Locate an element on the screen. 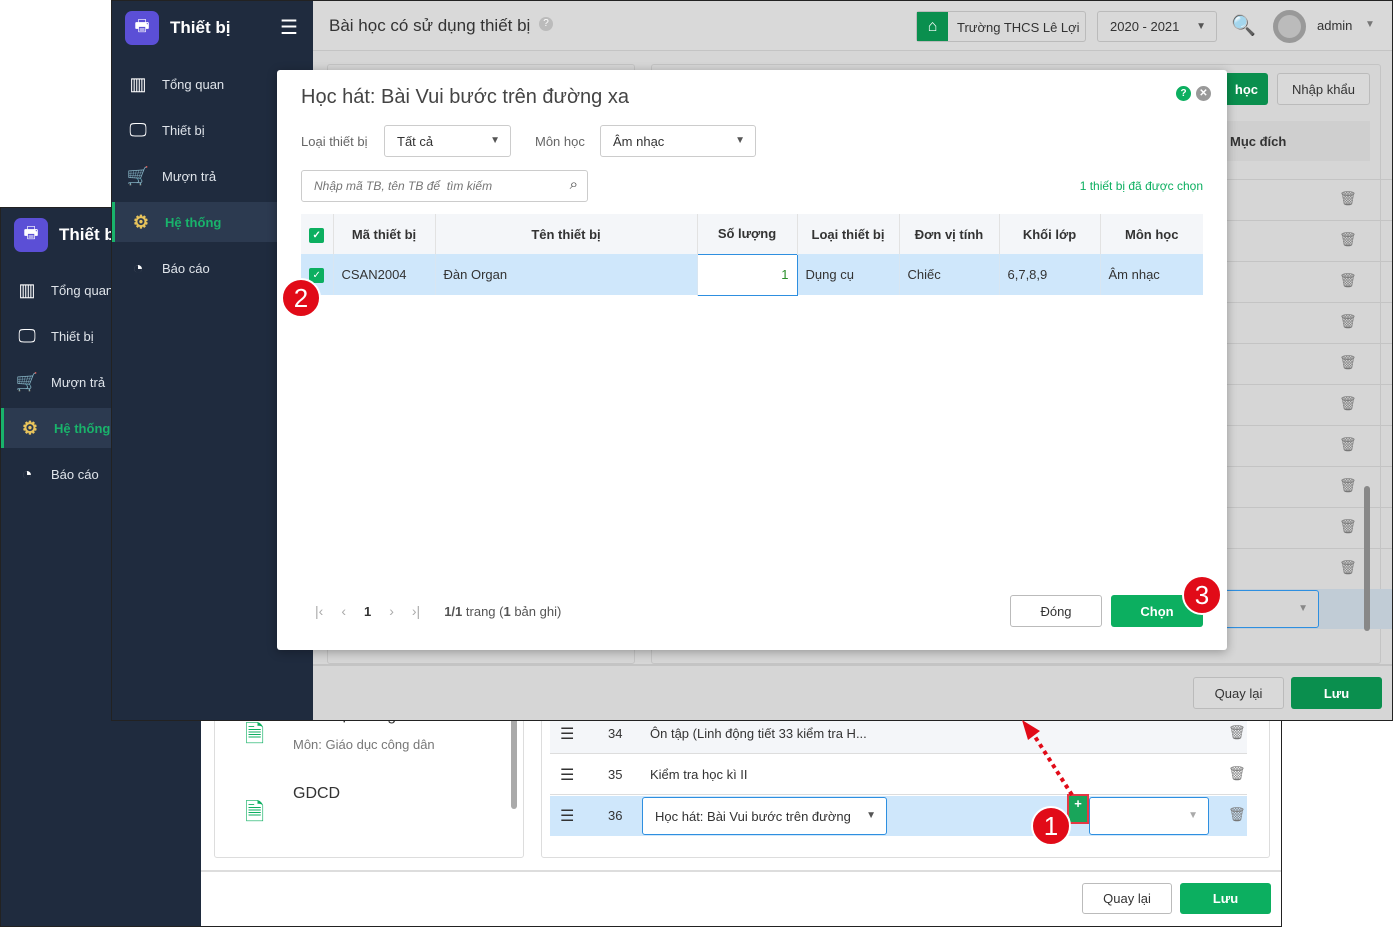 Image resolution: width=1393 pixels, height=927 pixels. step-marker-2: 2 is located at coordinates (301, 298).